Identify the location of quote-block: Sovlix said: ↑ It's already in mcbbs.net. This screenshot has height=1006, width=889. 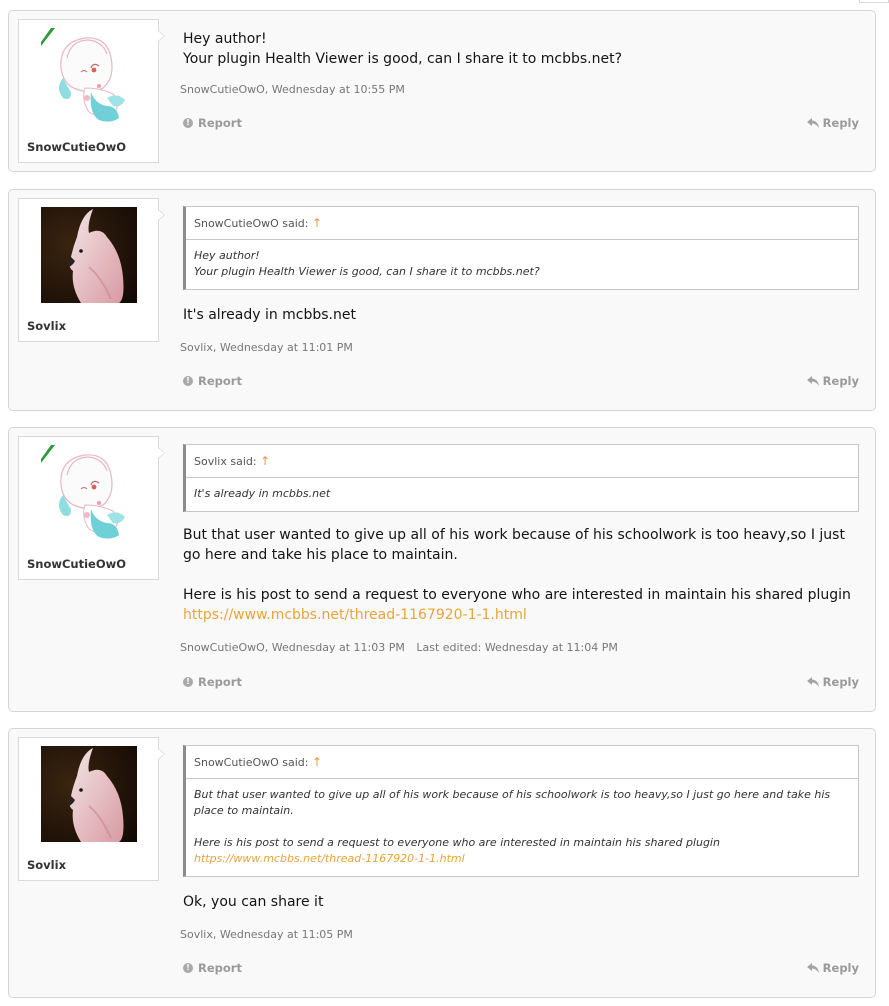
(521, 478).